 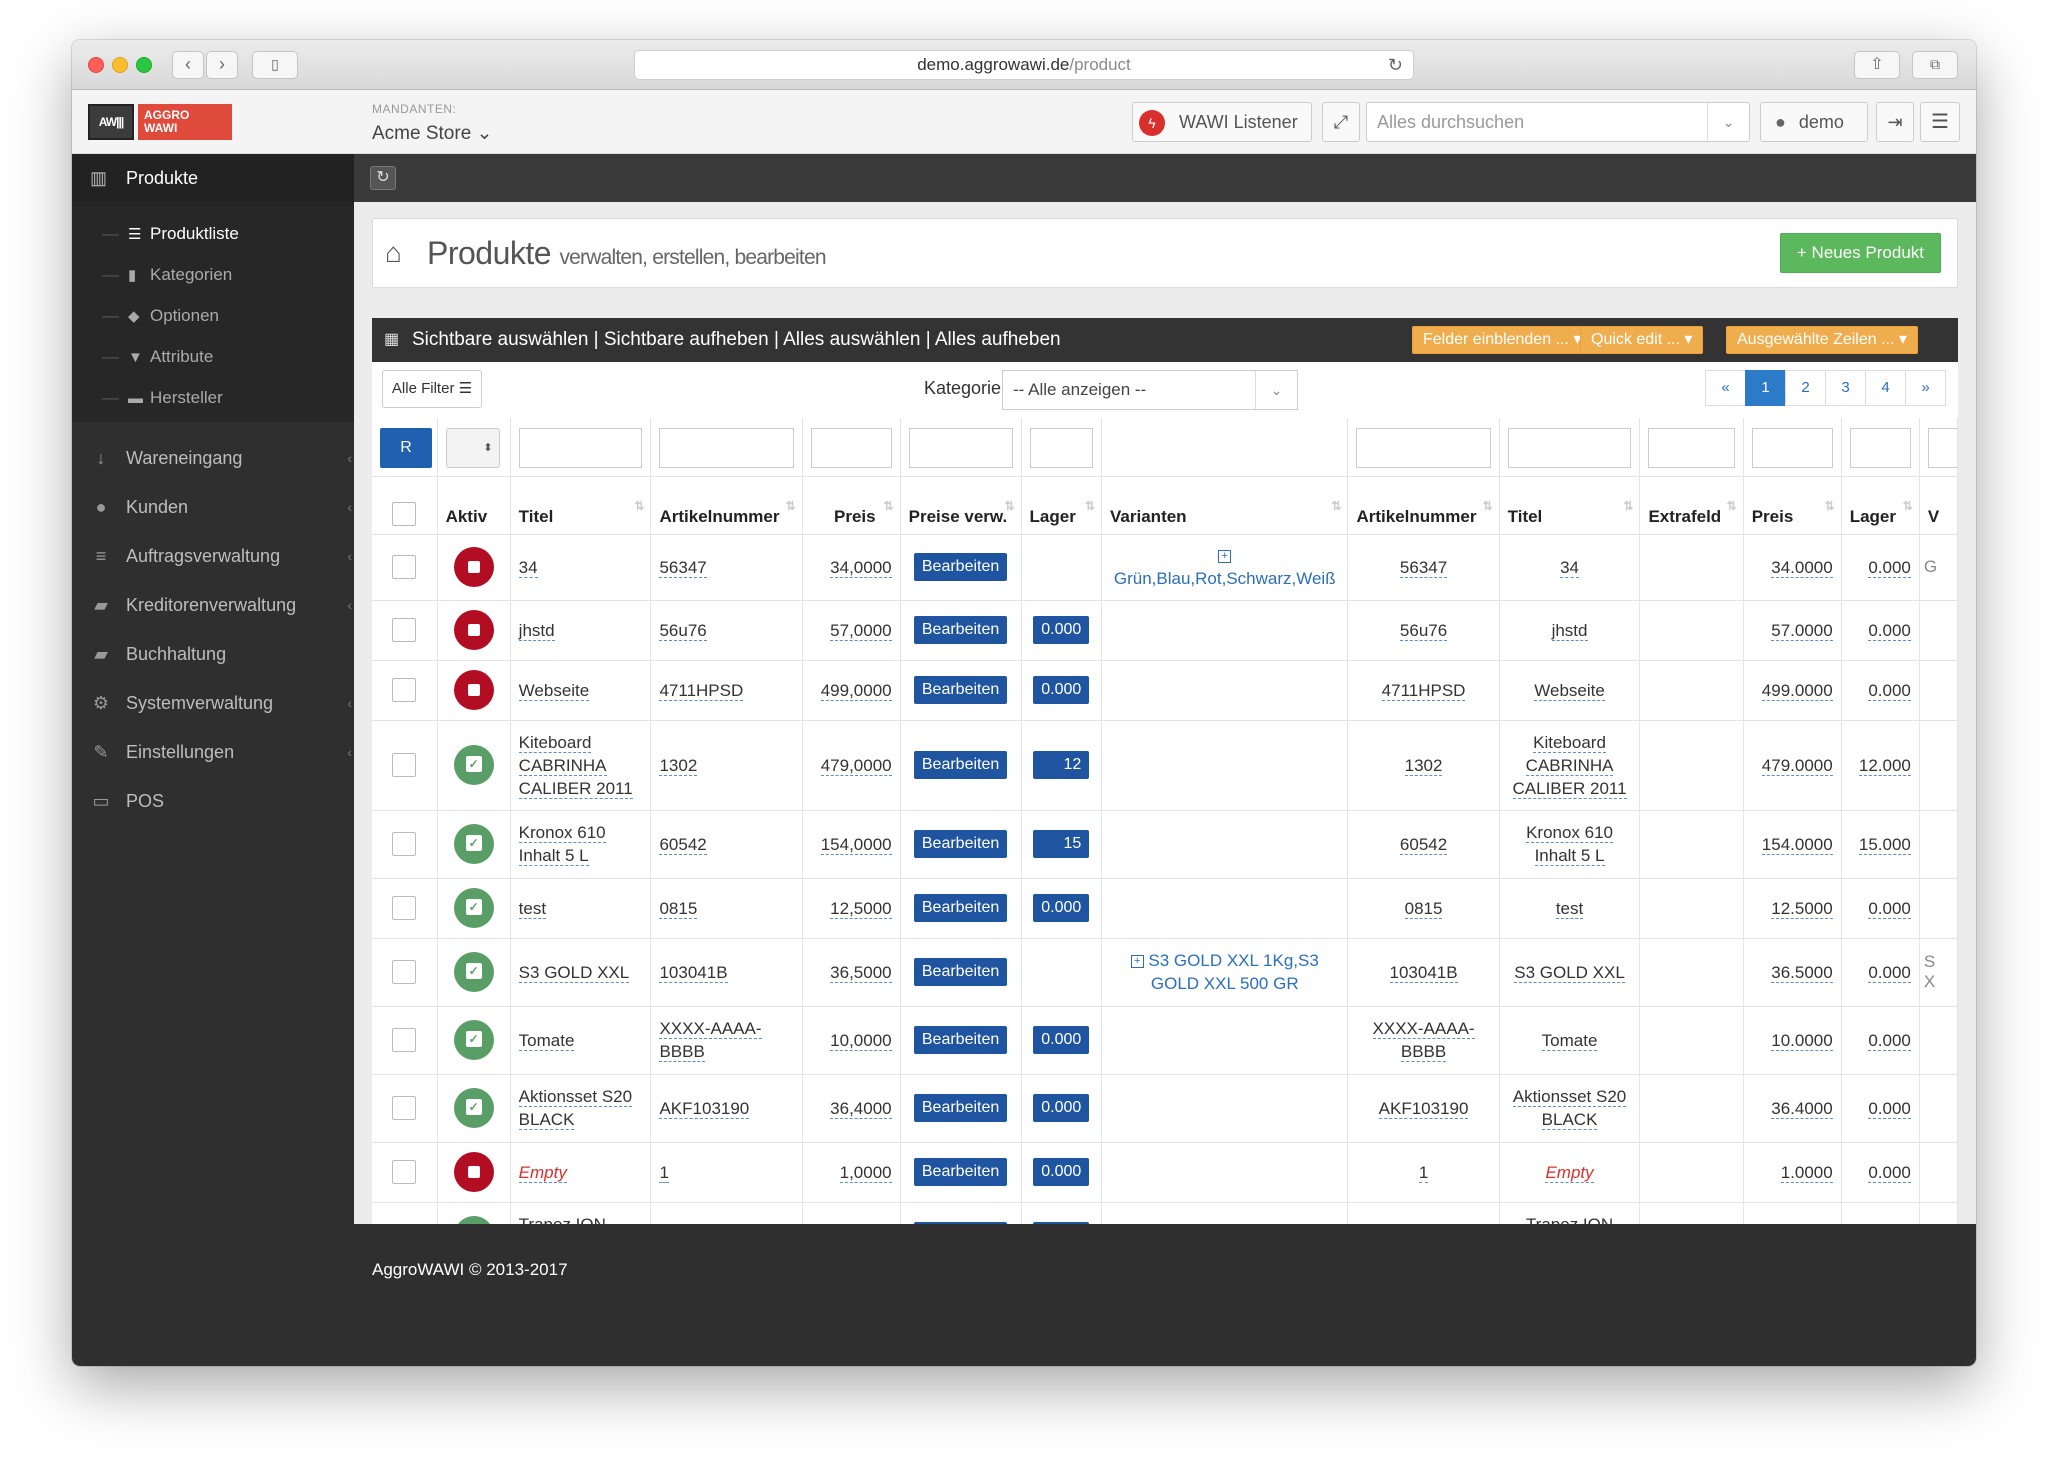 I want to click on sku2-editable: 56u76, so click(x=1423, y=630).